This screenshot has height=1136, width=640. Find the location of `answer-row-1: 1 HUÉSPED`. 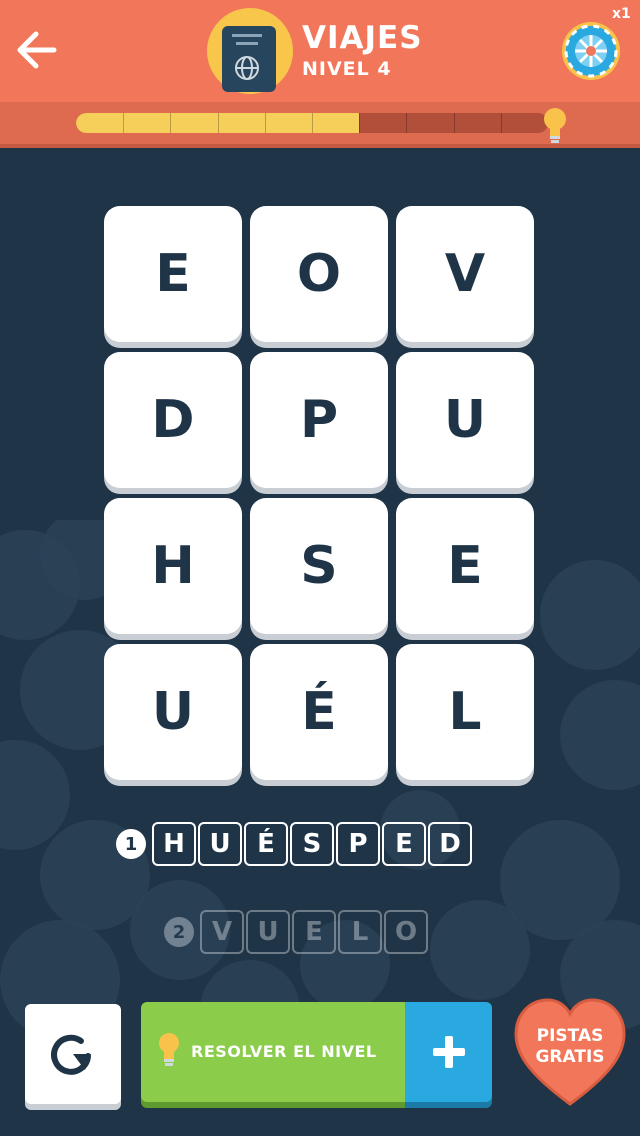

answer-row-1: 1 HUÉSPED is located at coordinates (295, 844).